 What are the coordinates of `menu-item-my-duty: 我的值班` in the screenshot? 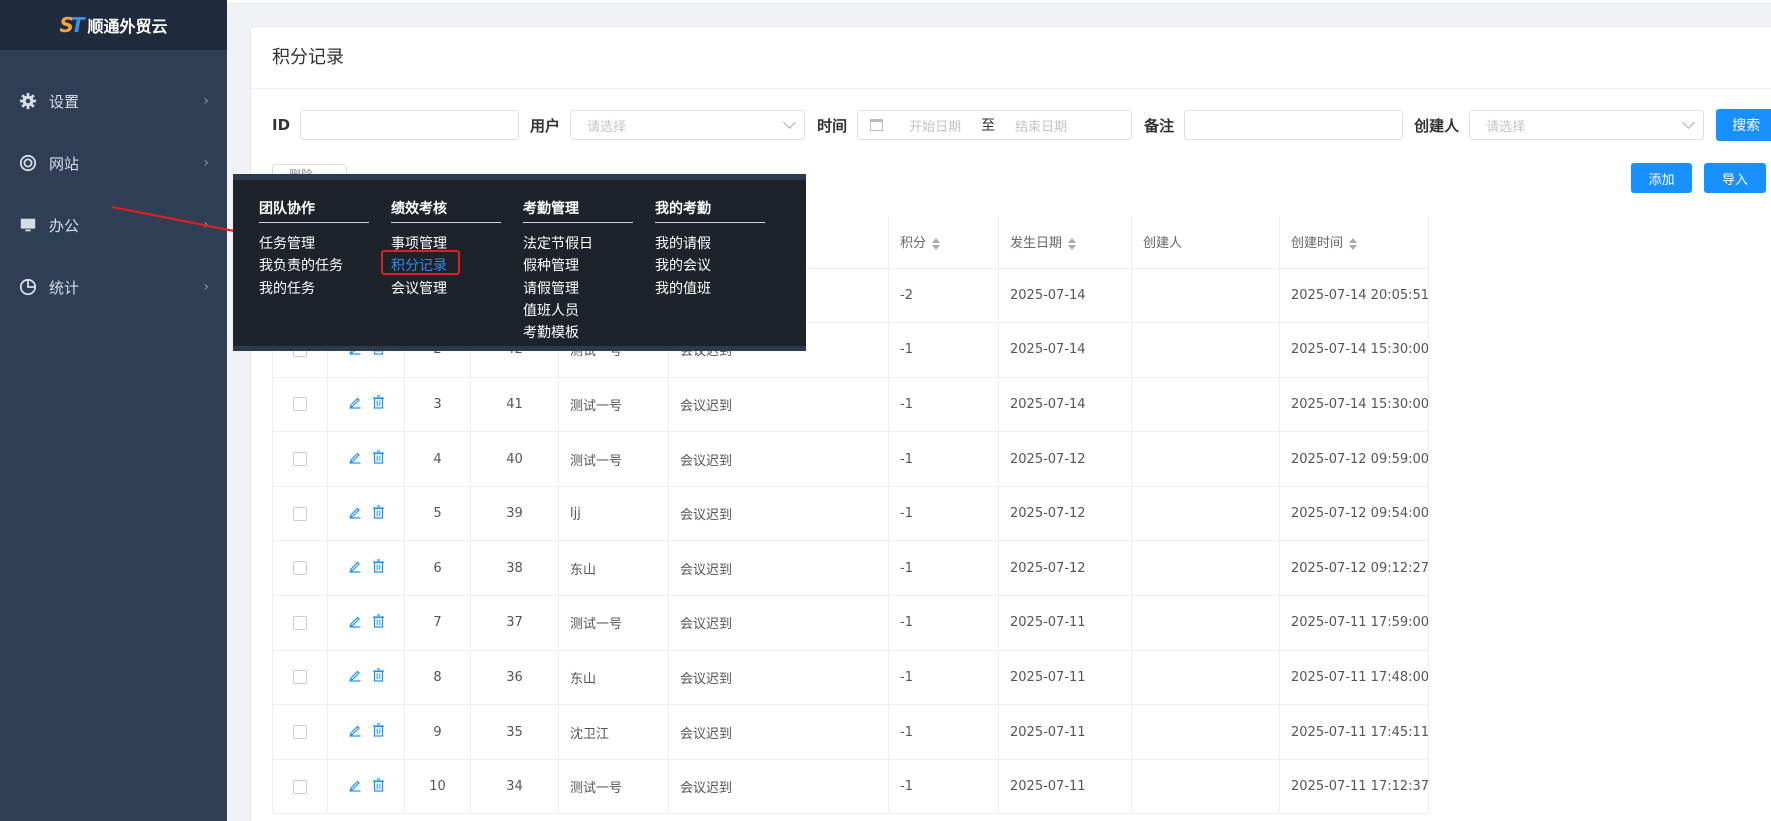 It's located at (710, 289).